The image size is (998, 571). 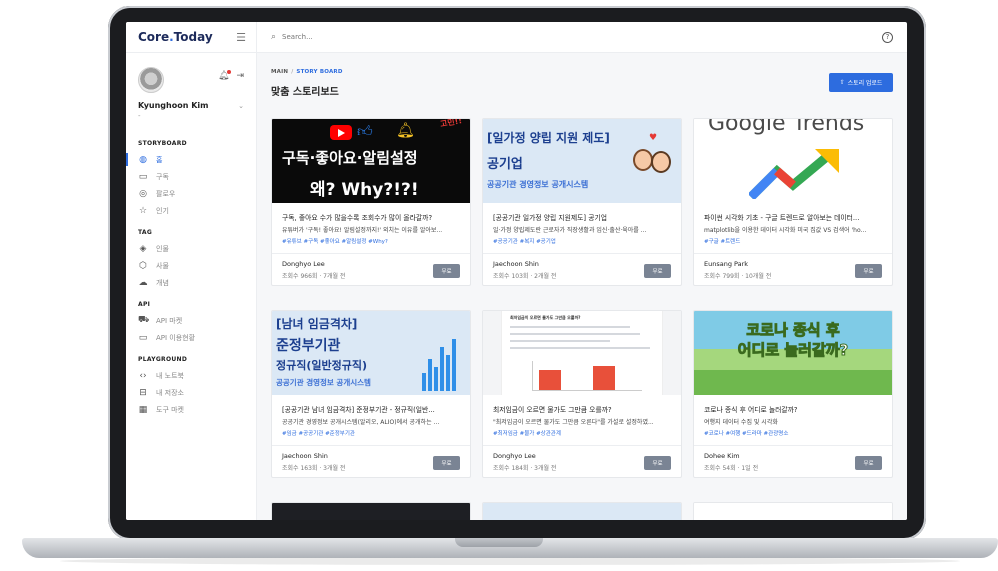 What do you see at coordinates (159, 159) in the screenshot?
I see `sidebar-item-label: 홈` at bounding box center [159, 159].